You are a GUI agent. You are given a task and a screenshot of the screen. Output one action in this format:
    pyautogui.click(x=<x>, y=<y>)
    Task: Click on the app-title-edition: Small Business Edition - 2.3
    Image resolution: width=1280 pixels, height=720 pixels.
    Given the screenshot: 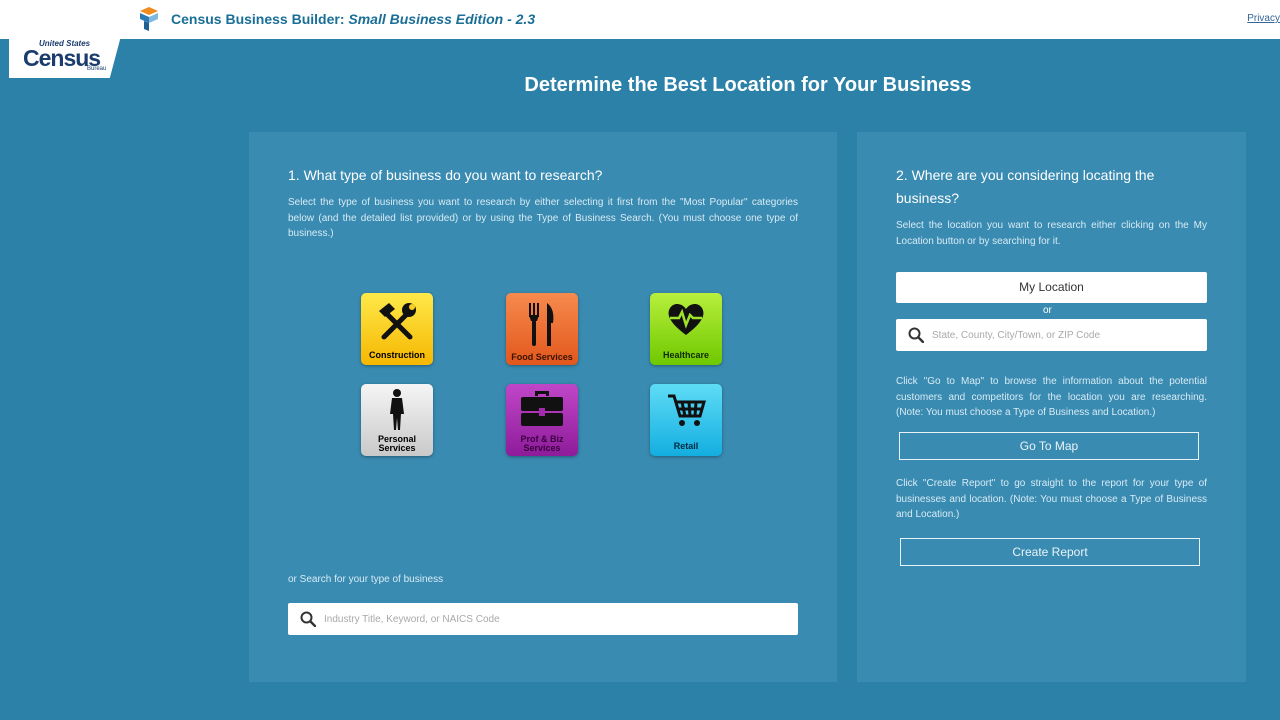 What is the action you would take?
    pyautogui.click(x=442, y=19)
    